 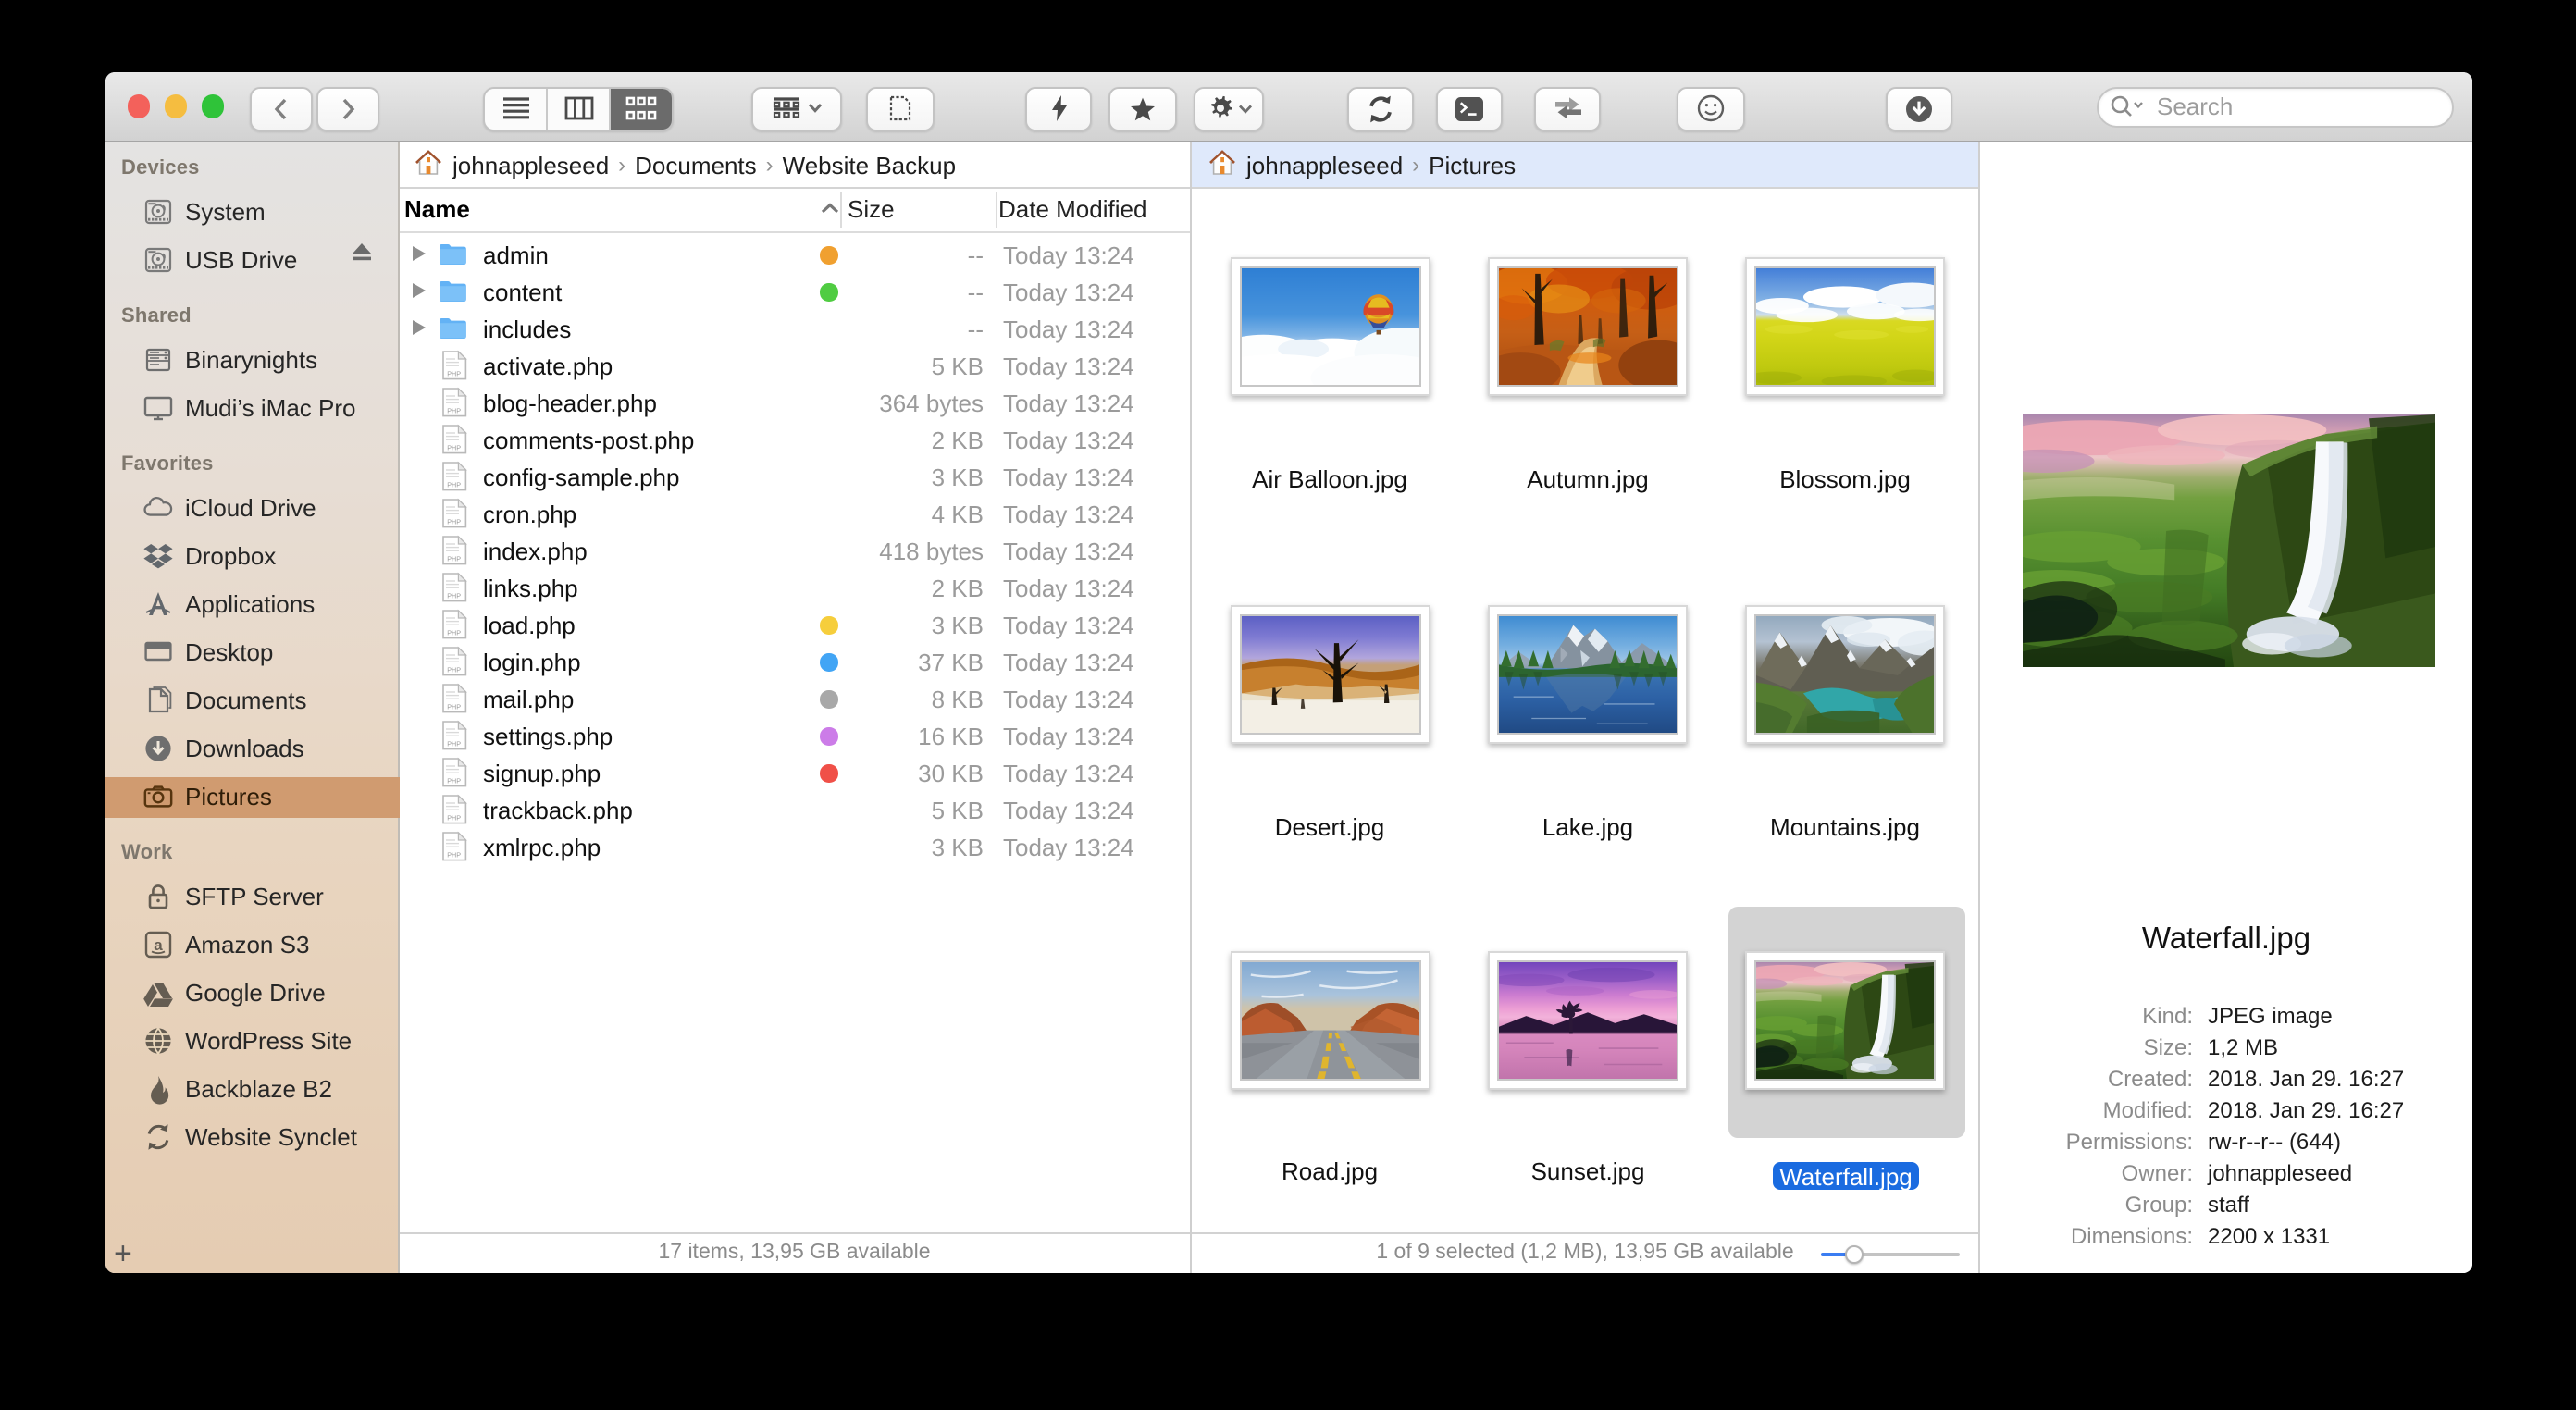 I want to click on svg-text: a, so click(x=158, y=945).